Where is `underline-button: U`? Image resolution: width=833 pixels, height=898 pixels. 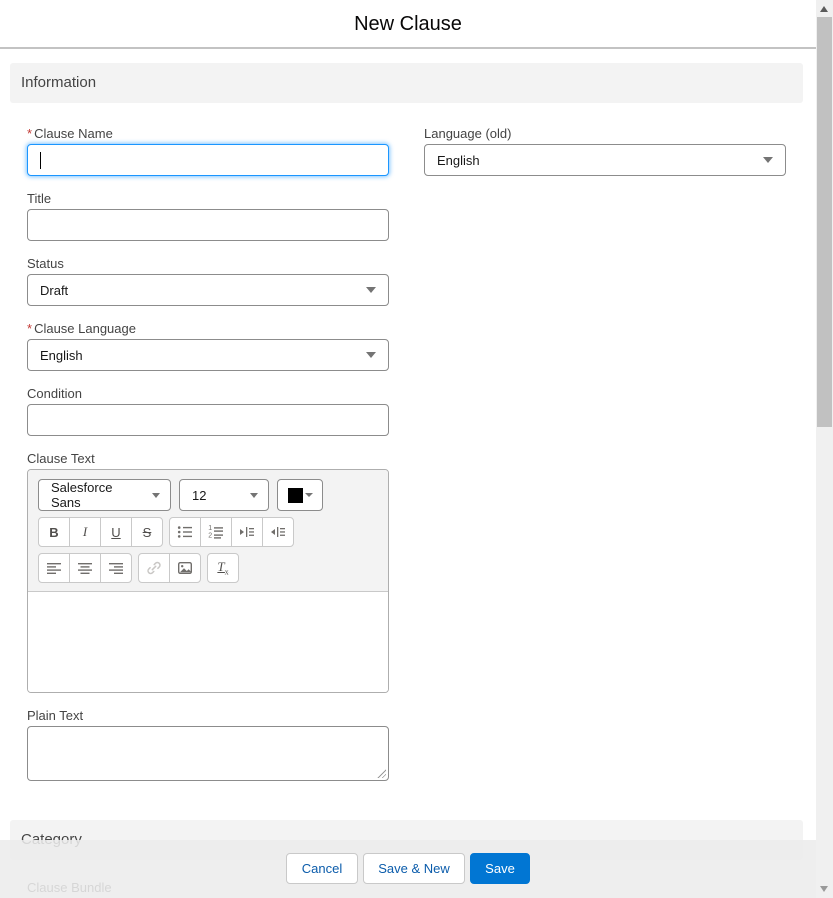 underline-button: U is located at coordinates (116, 532).